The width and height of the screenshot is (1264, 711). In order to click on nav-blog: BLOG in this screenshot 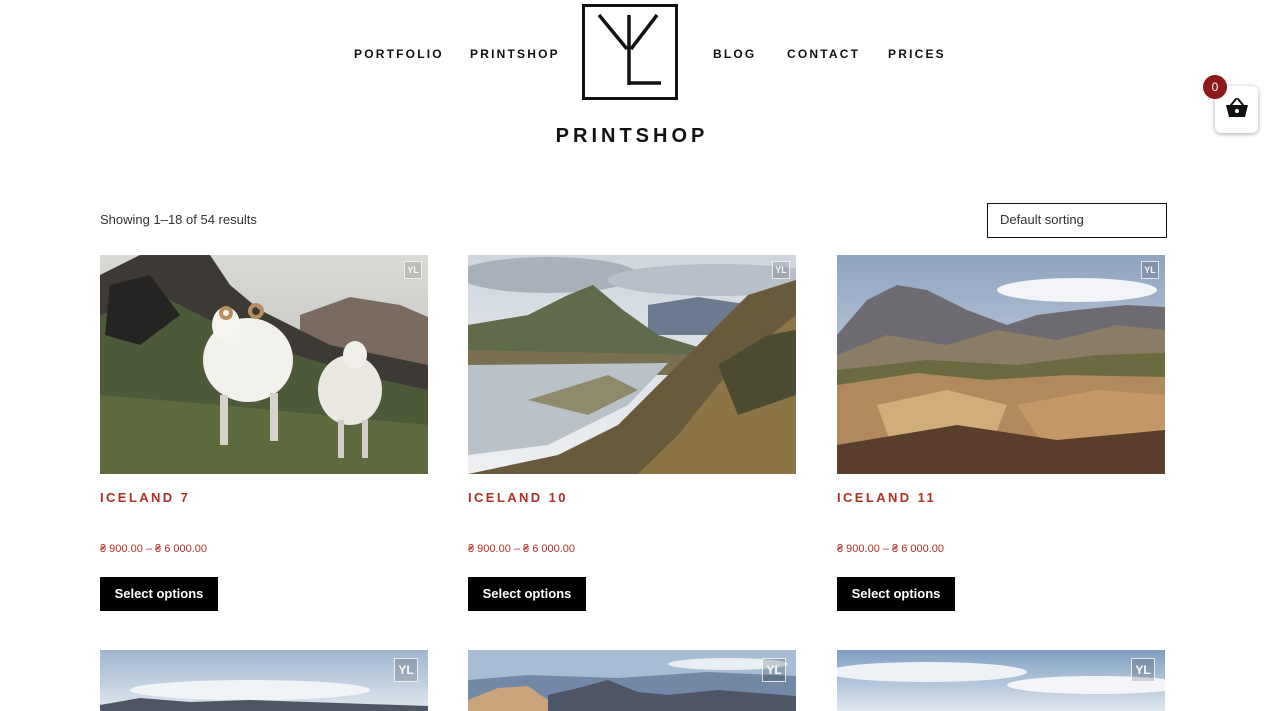, I will do `click(734, 54)`.